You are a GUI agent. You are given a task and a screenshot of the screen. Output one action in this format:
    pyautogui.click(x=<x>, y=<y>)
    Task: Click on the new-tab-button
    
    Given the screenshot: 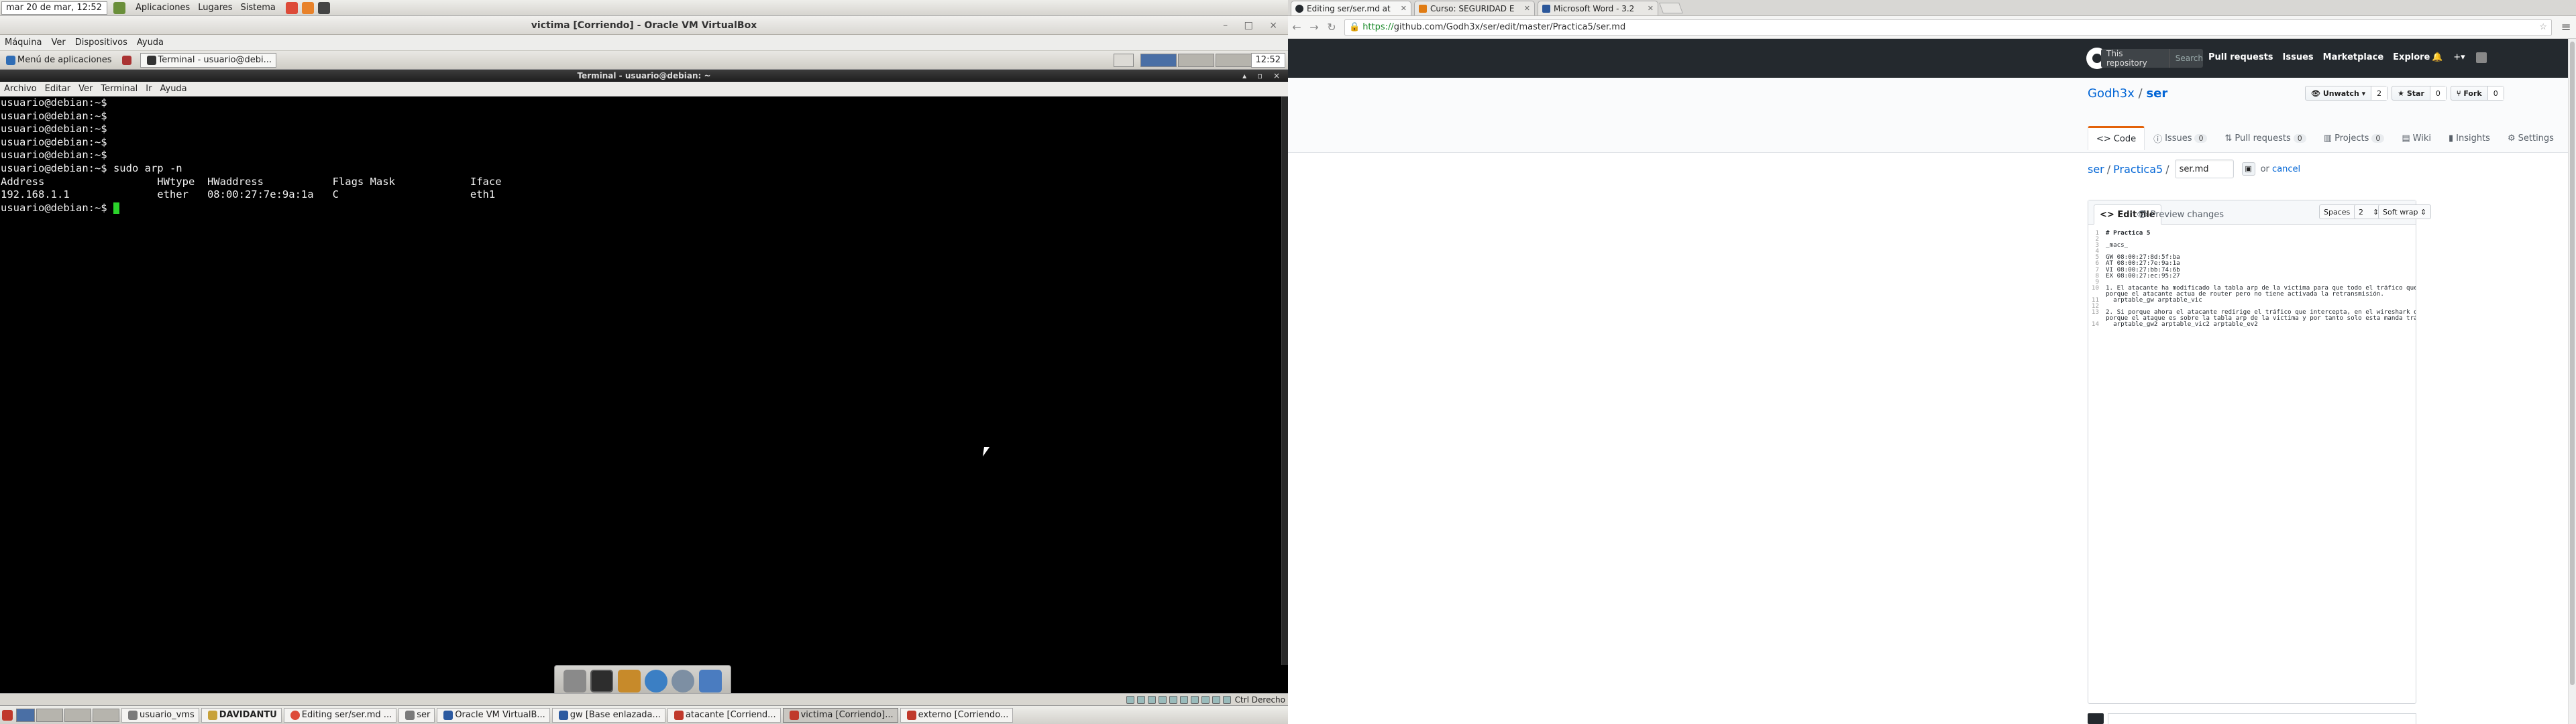 What is the action you would take?
    pyautogui.click(x=1671, y=8)
    